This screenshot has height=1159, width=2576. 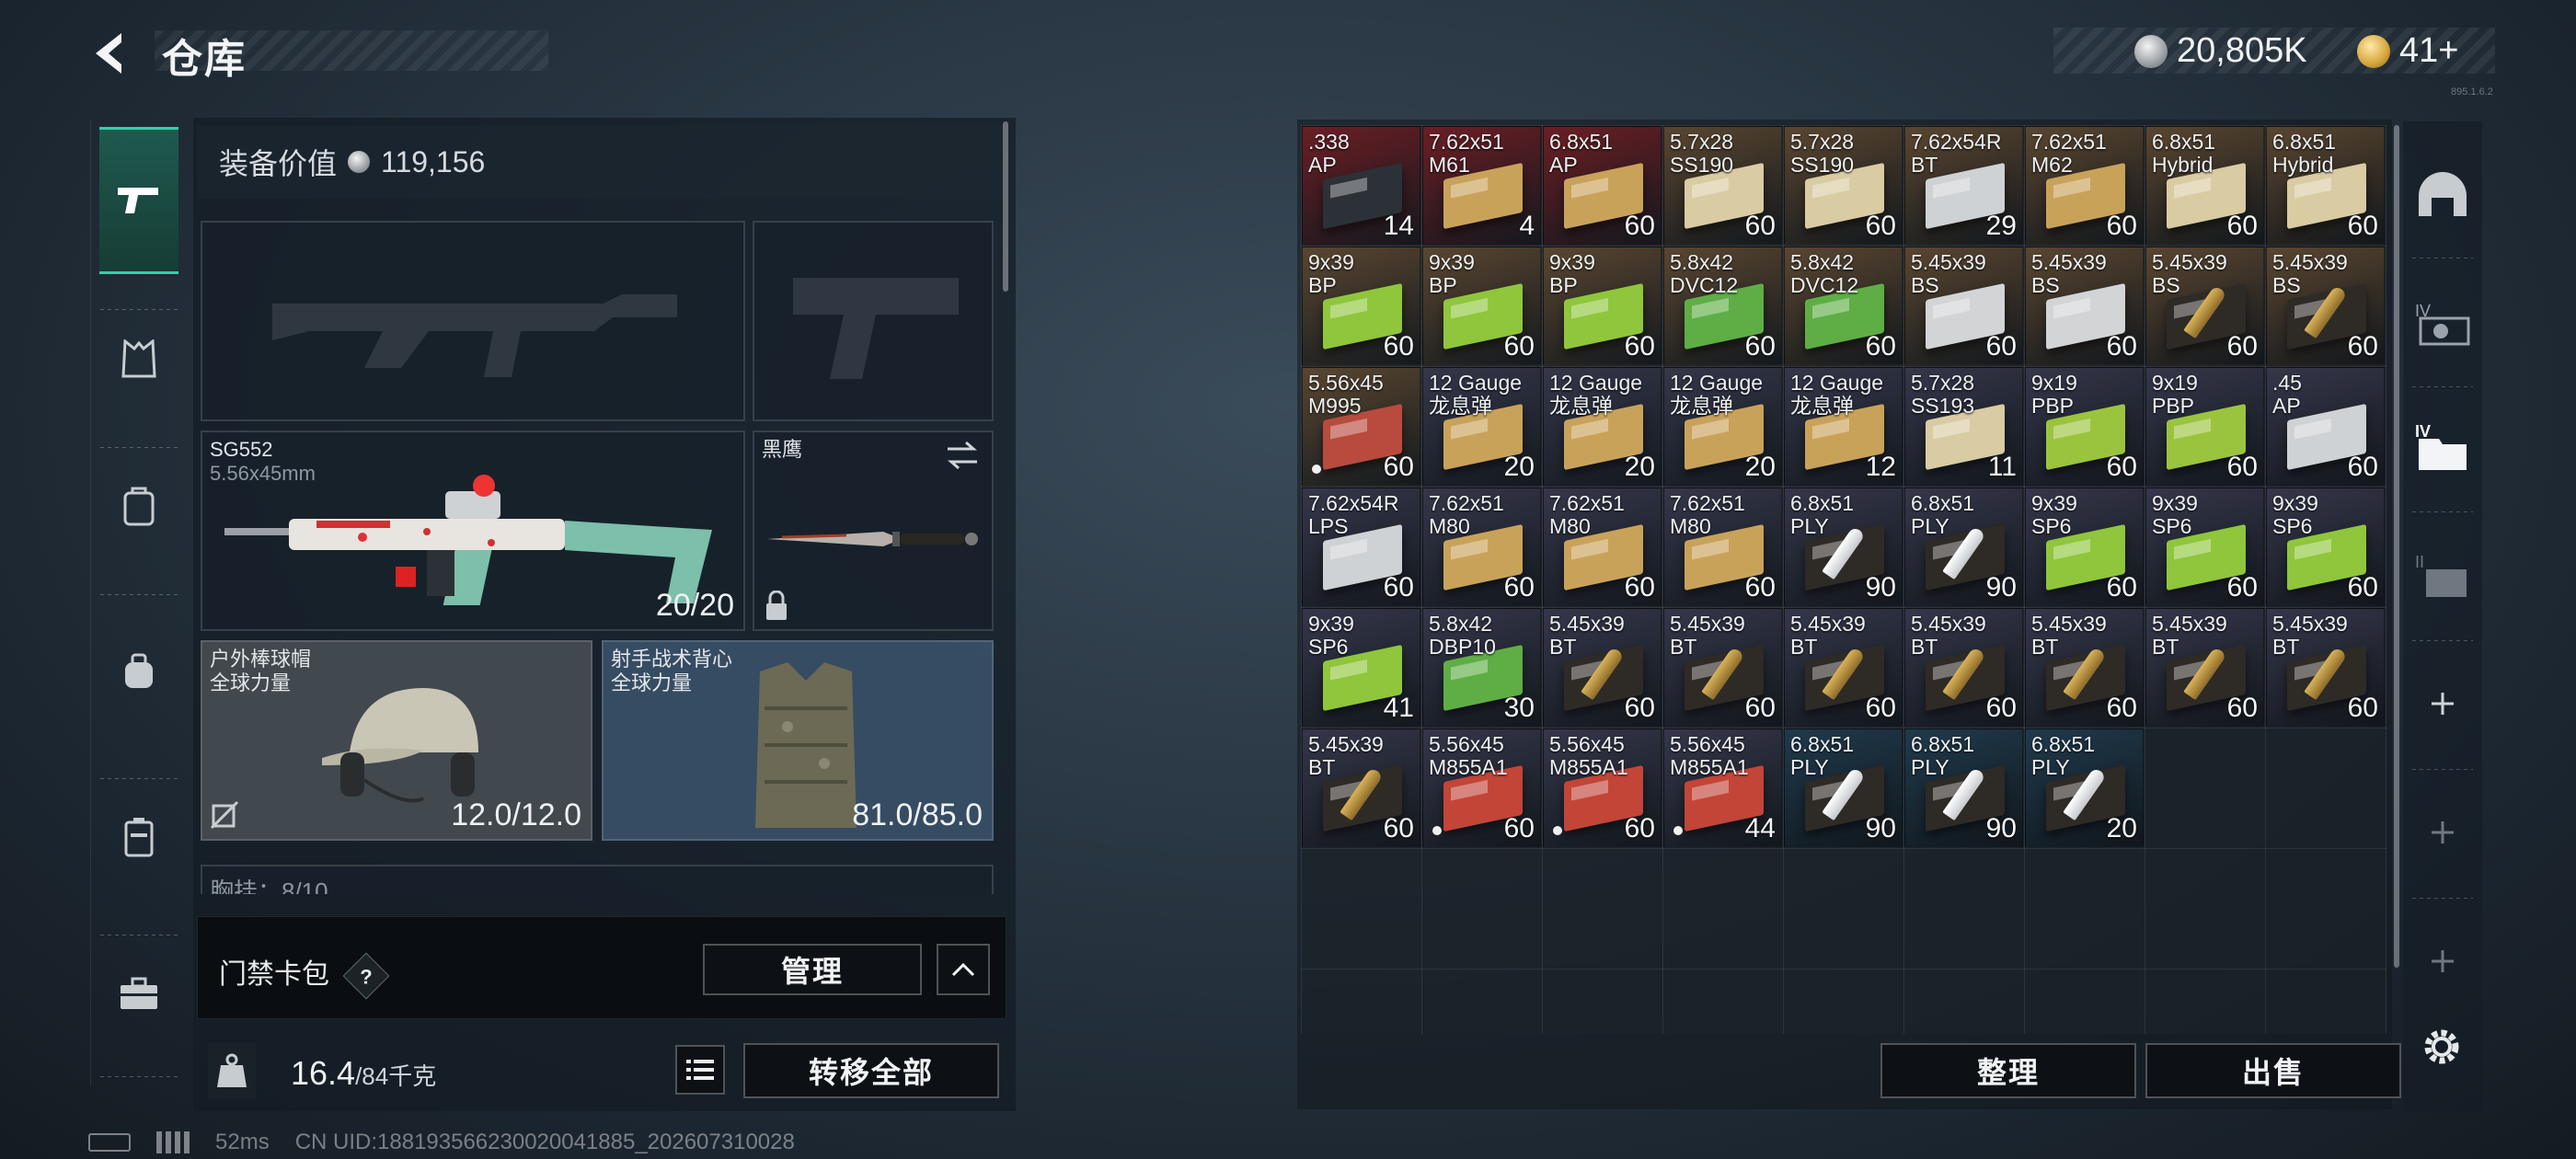 I want to click on help-button: ?, so click(x=366, y=976).